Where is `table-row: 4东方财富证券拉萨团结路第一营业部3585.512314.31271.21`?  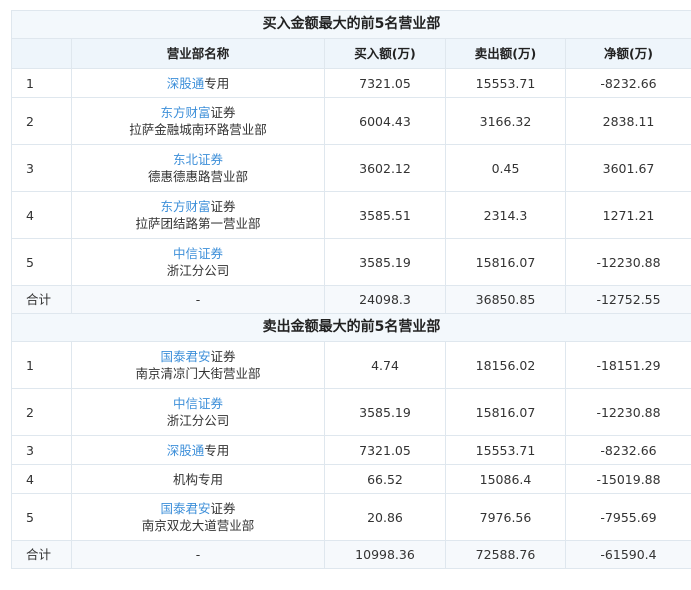 table-row: 4东方财富证券拉萨团结路第一营业部3585.512314.31271.21 is located at coordinates (351, 215).